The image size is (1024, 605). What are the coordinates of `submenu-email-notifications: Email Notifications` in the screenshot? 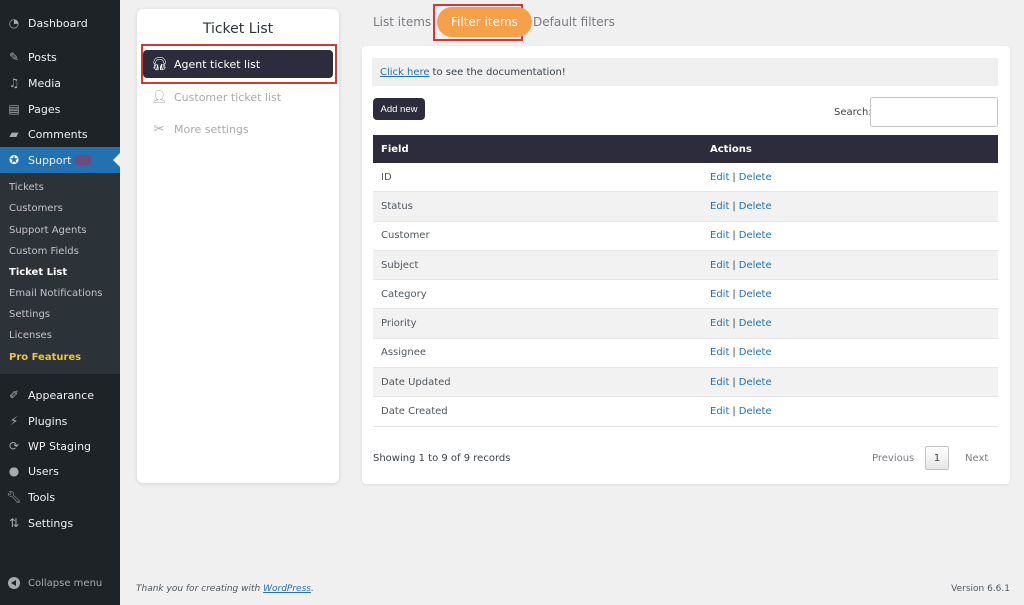 It's located at (56, 293).